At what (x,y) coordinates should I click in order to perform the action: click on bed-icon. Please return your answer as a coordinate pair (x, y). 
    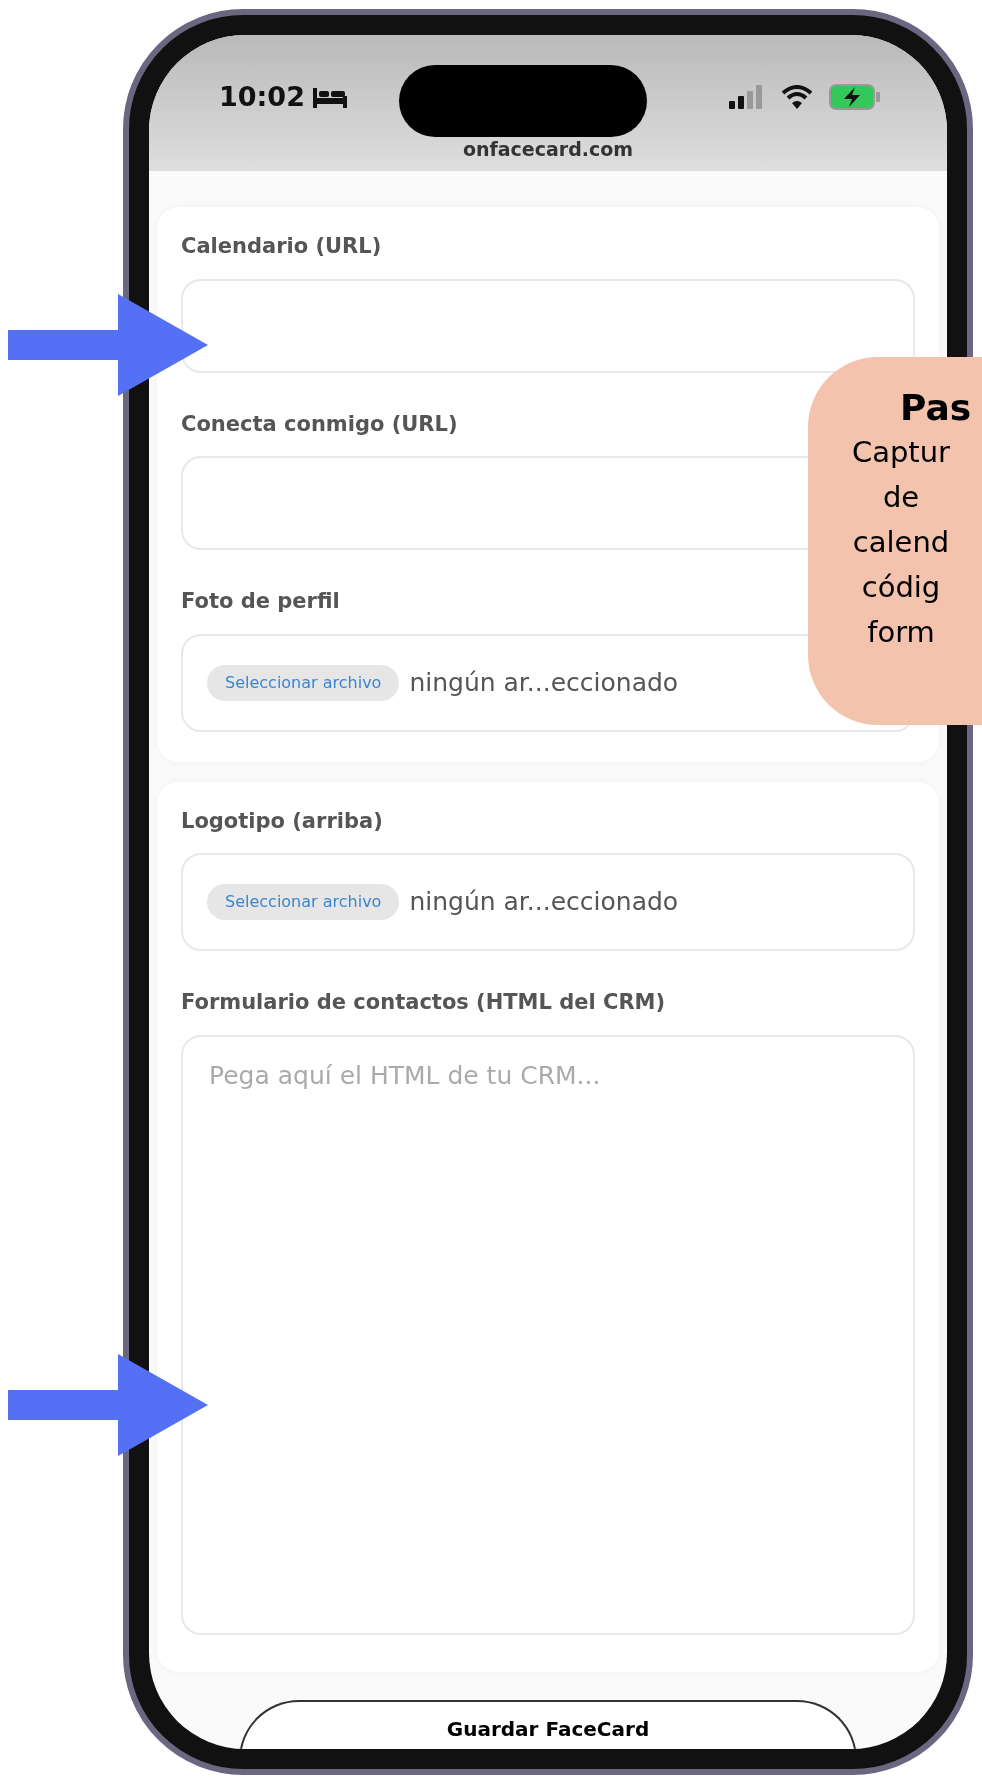
    Looking at the image, I should click on (329, 97).